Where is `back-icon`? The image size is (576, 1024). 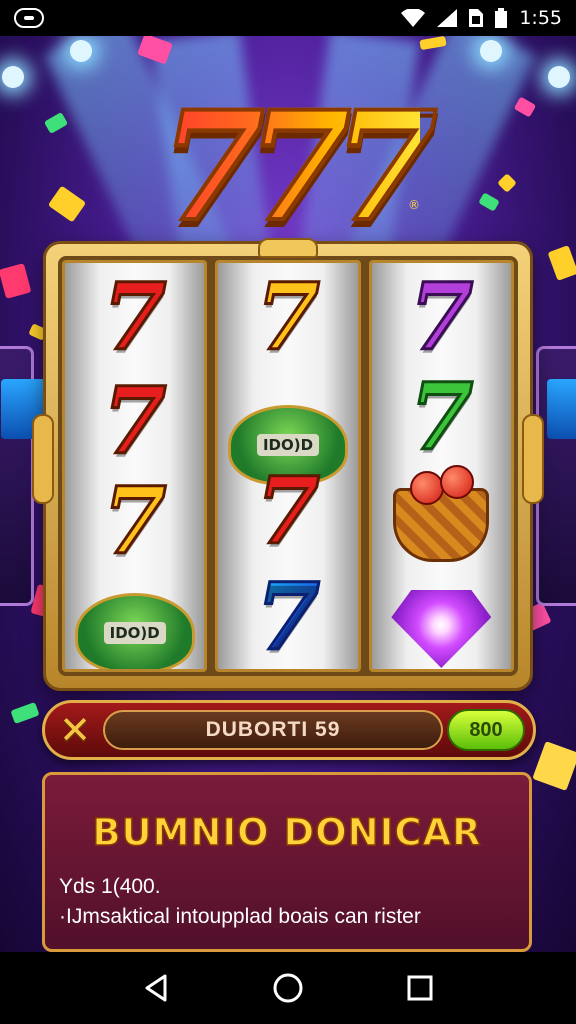 back-icon is located at coordinates (156, 988).